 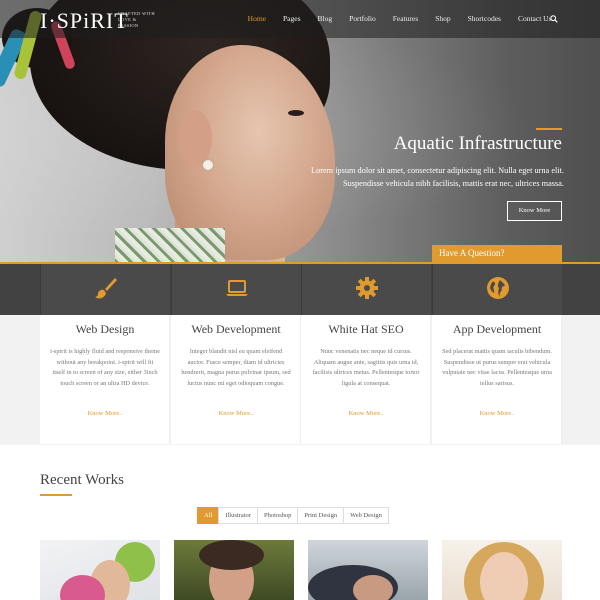 What do you see at coordinates (366, 329) in the screenshot?
I see `service-title: White Hat SEO` at bounding box center [366, 329].